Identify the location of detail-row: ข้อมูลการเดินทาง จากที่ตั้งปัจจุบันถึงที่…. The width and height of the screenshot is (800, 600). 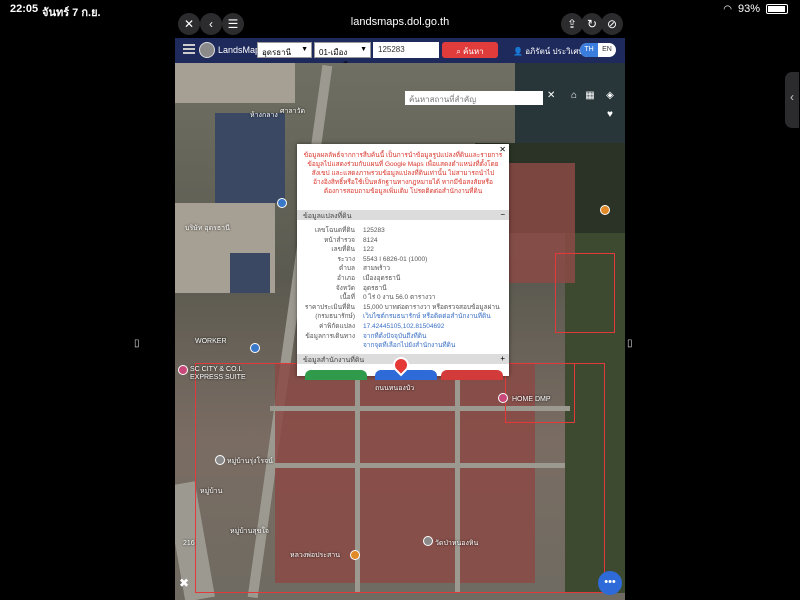
(403, 337).